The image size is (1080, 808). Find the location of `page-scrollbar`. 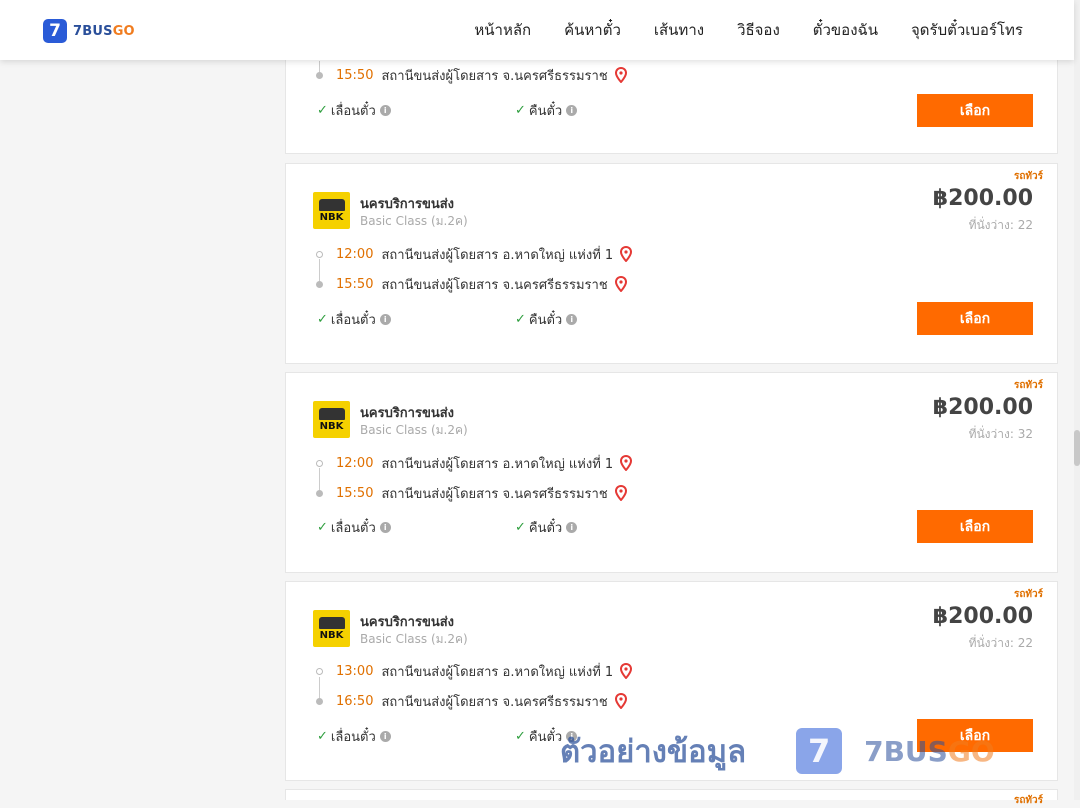

page-scrollbar is located at coordinates (1077, 400).